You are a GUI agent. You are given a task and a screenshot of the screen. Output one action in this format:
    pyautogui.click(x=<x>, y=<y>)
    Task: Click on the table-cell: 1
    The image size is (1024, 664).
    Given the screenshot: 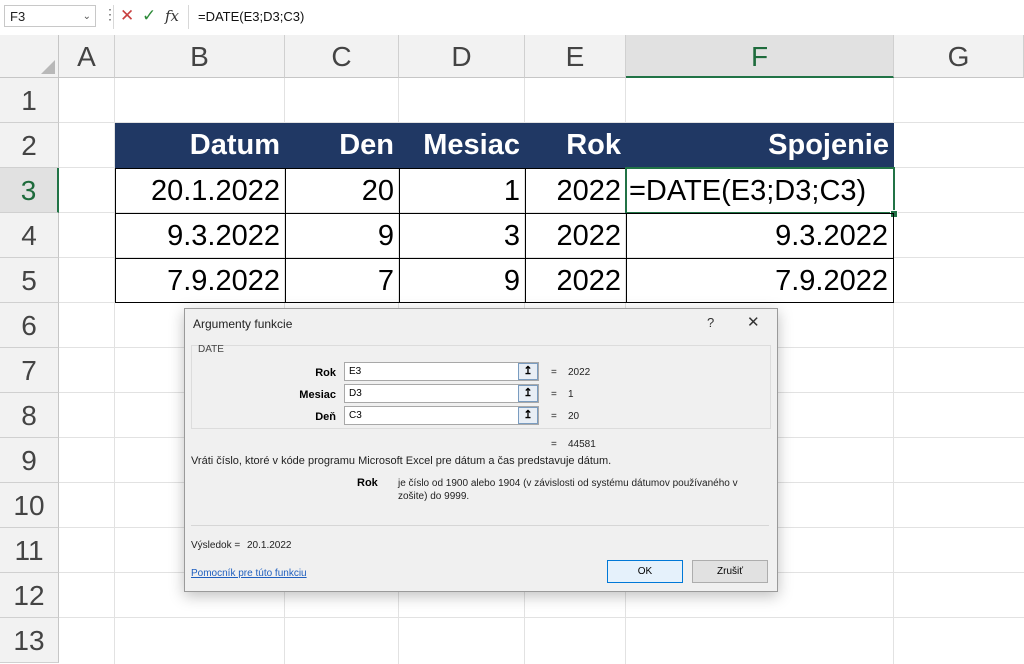 What is the action you would take?
    pyautogui.click(x=462, y=191)
    